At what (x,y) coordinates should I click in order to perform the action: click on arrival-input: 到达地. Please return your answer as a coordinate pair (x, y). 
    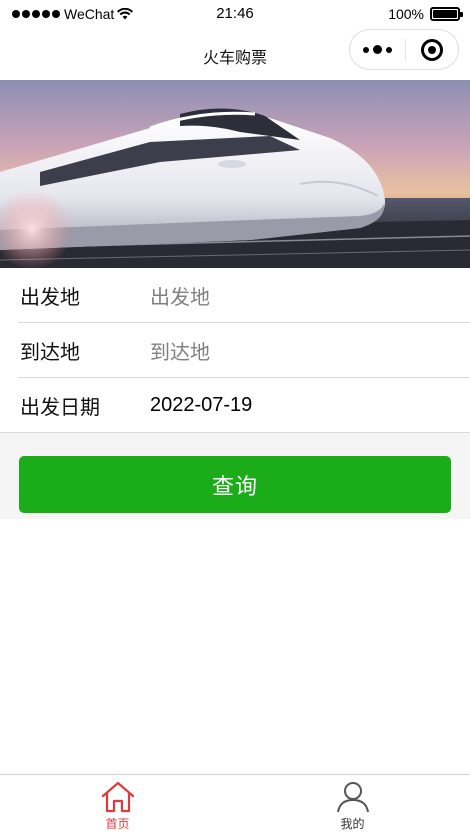
    Looking at the image, I should click on (180, 350).